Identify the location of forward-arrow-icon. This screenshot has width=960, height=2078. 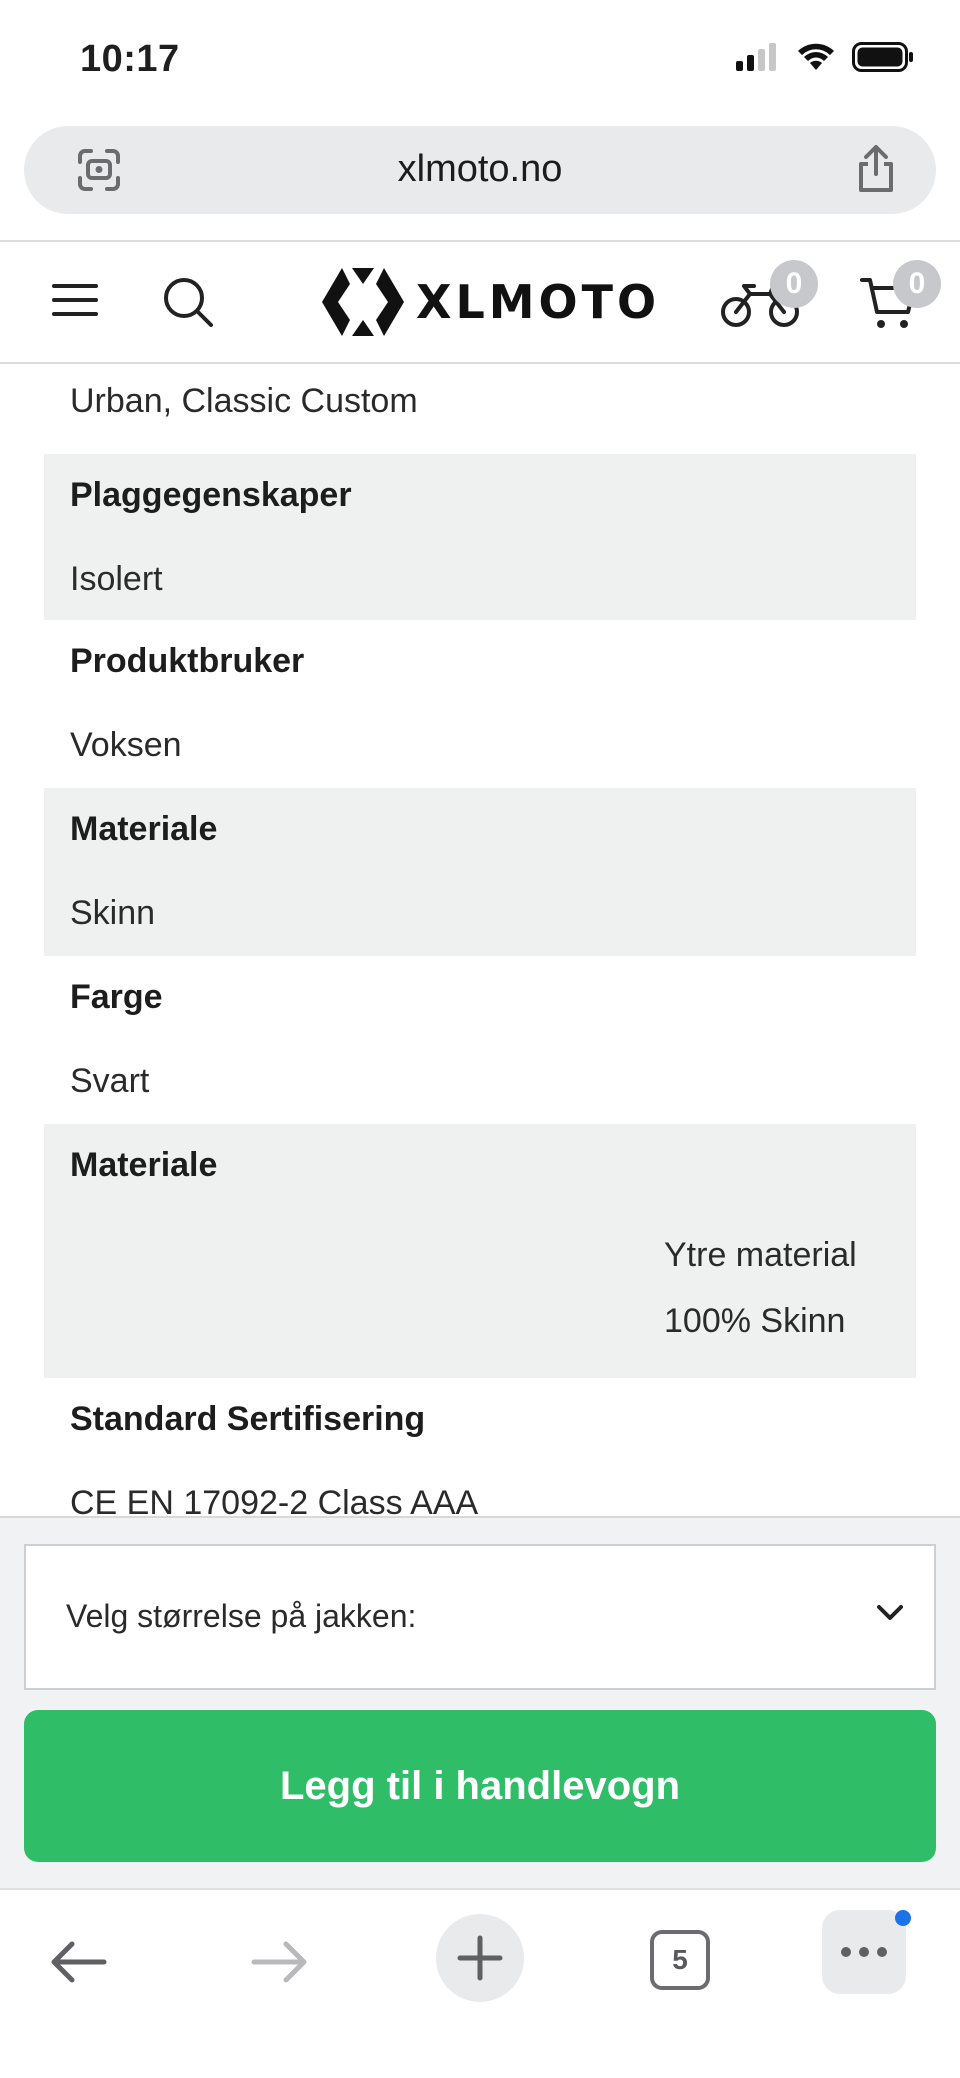
(280, 1962).